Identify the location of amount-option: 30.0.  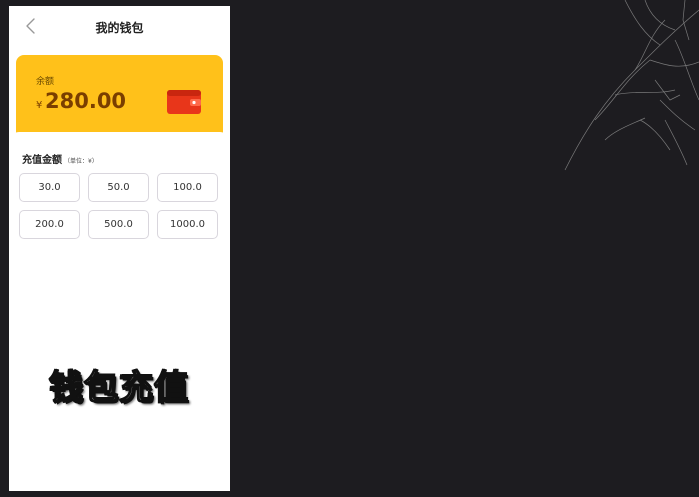
(49, 187).